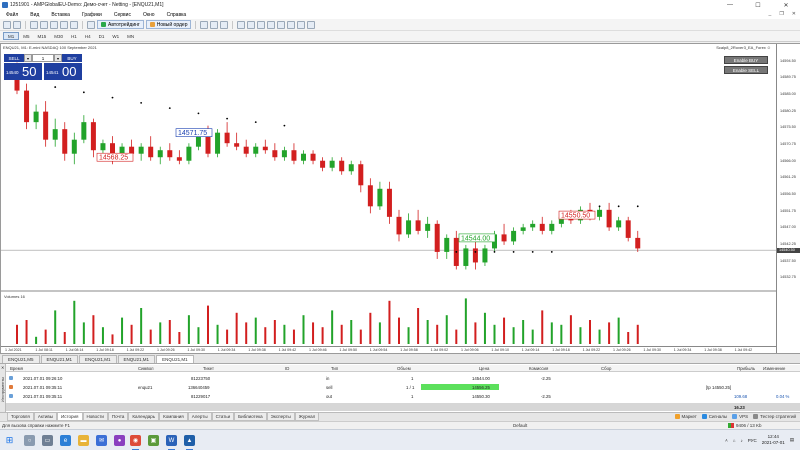 The image size is (800, 450). I want to click on chrome-icon: ◉, so click(135, 442).